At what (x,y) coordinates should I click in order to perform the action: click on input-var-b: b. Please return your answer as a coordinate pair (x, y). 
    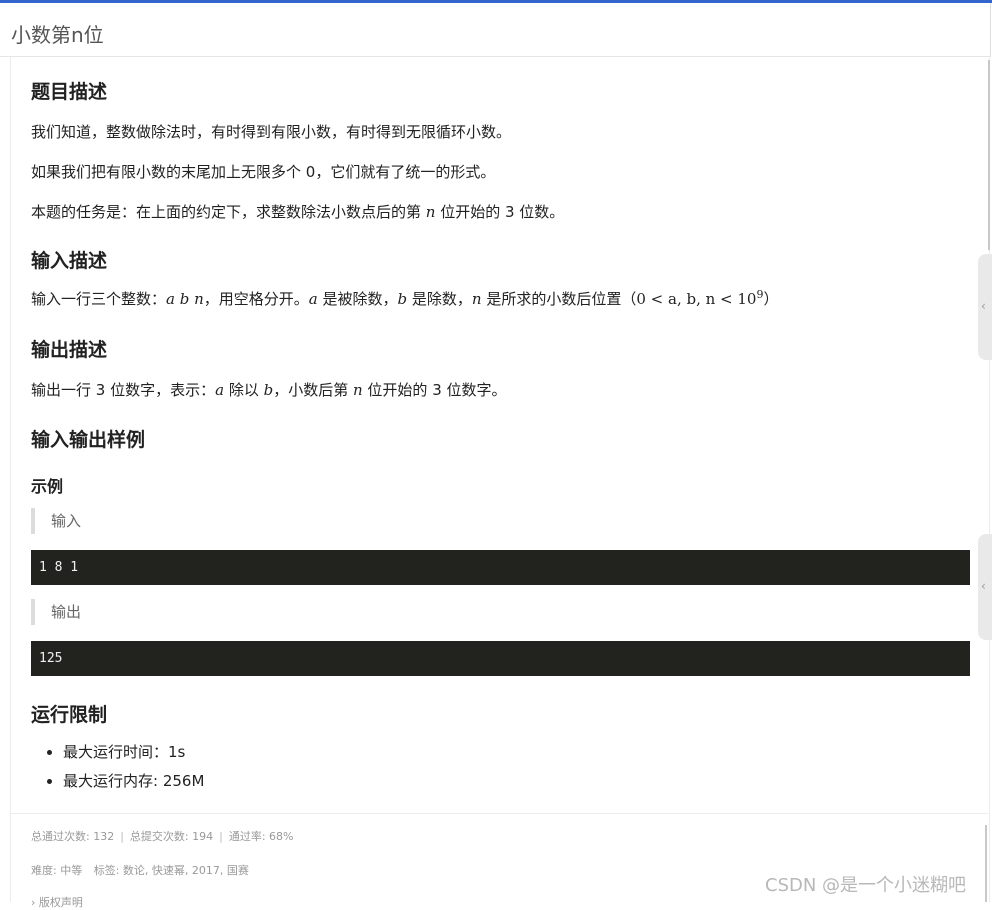
    Looking at the image, I should click on (402, 299).